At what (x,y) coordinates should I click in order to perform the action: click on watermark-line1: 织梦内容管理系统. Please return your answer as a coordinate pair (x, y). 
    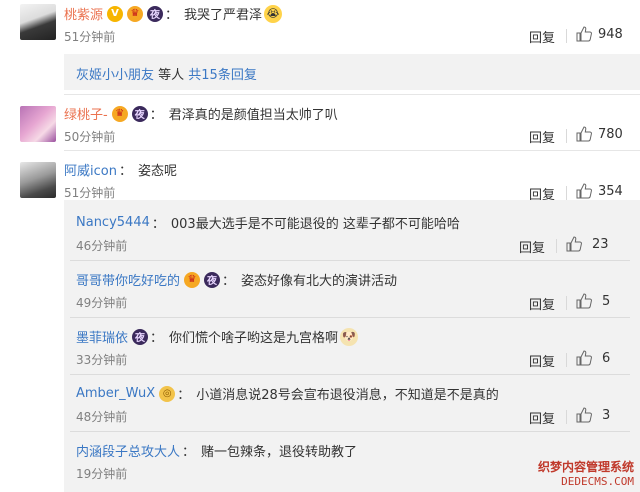
    Looking at the image, I should click on (585, 467).